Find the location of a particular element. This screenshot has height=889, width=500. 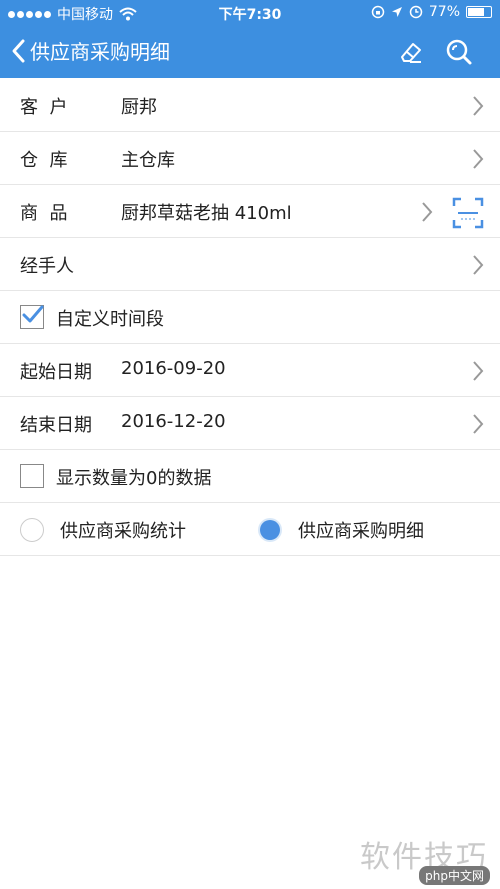

back-button: 供应商采购明细 is located at coordinates (90, 50).